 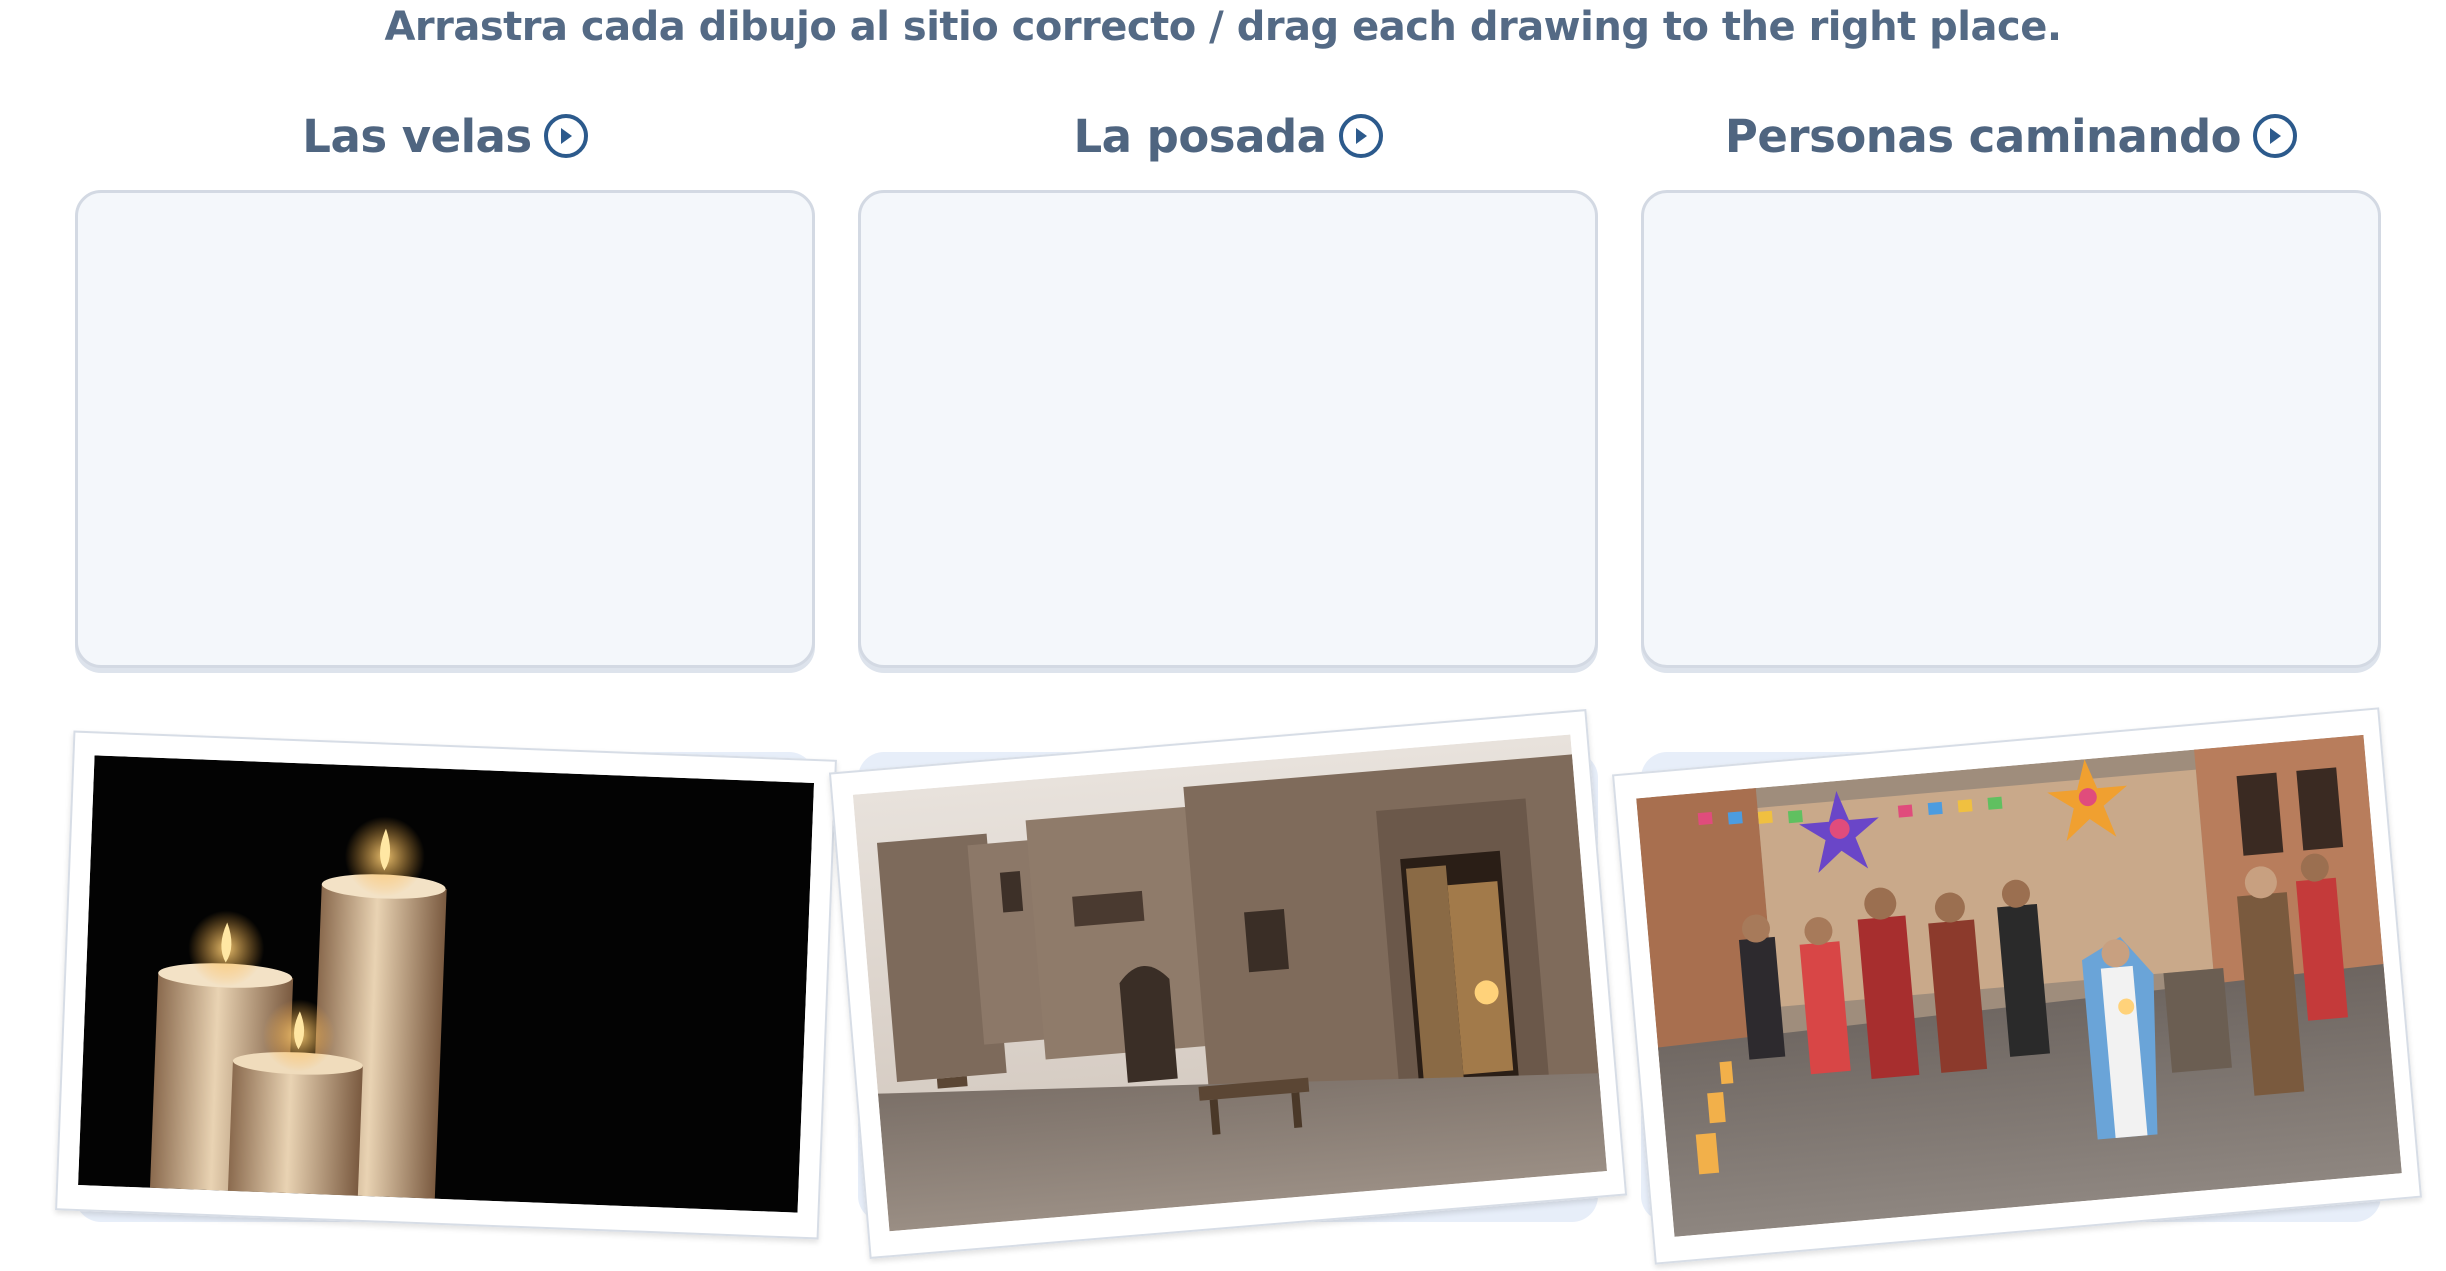 I want to click on column-header-las-velas: Las velas, so click(x=445, y=136).